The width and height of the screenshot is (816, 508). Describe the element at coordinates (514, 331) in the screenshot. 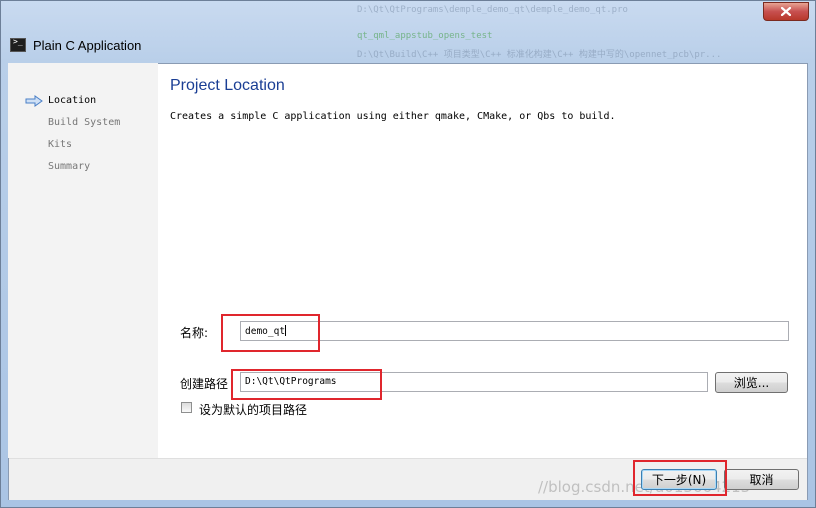

I see `name-input: demo_qt` at that location.